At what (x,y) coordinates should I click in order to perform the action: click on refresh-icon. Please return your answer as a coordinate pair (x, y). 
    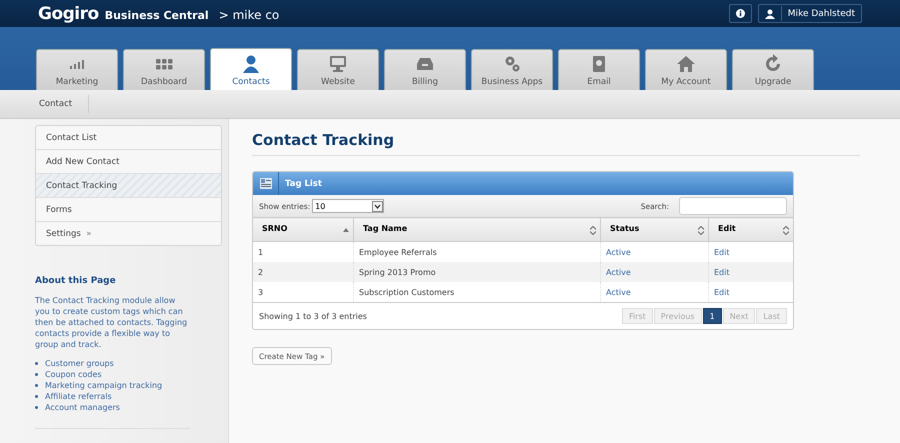
    Looking at the image, I should click on (773, 64).